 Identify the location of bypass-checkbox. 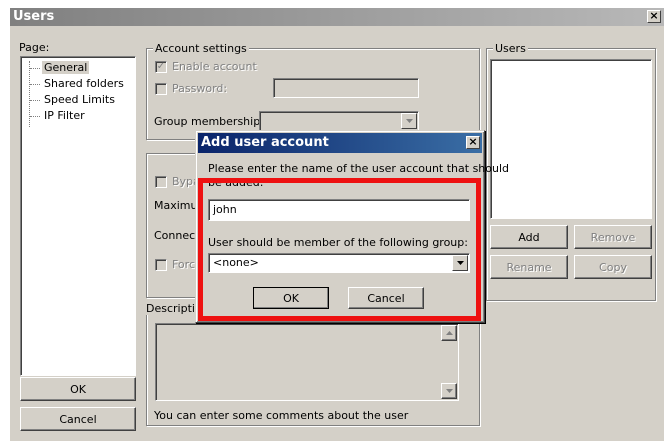
(161, 182).